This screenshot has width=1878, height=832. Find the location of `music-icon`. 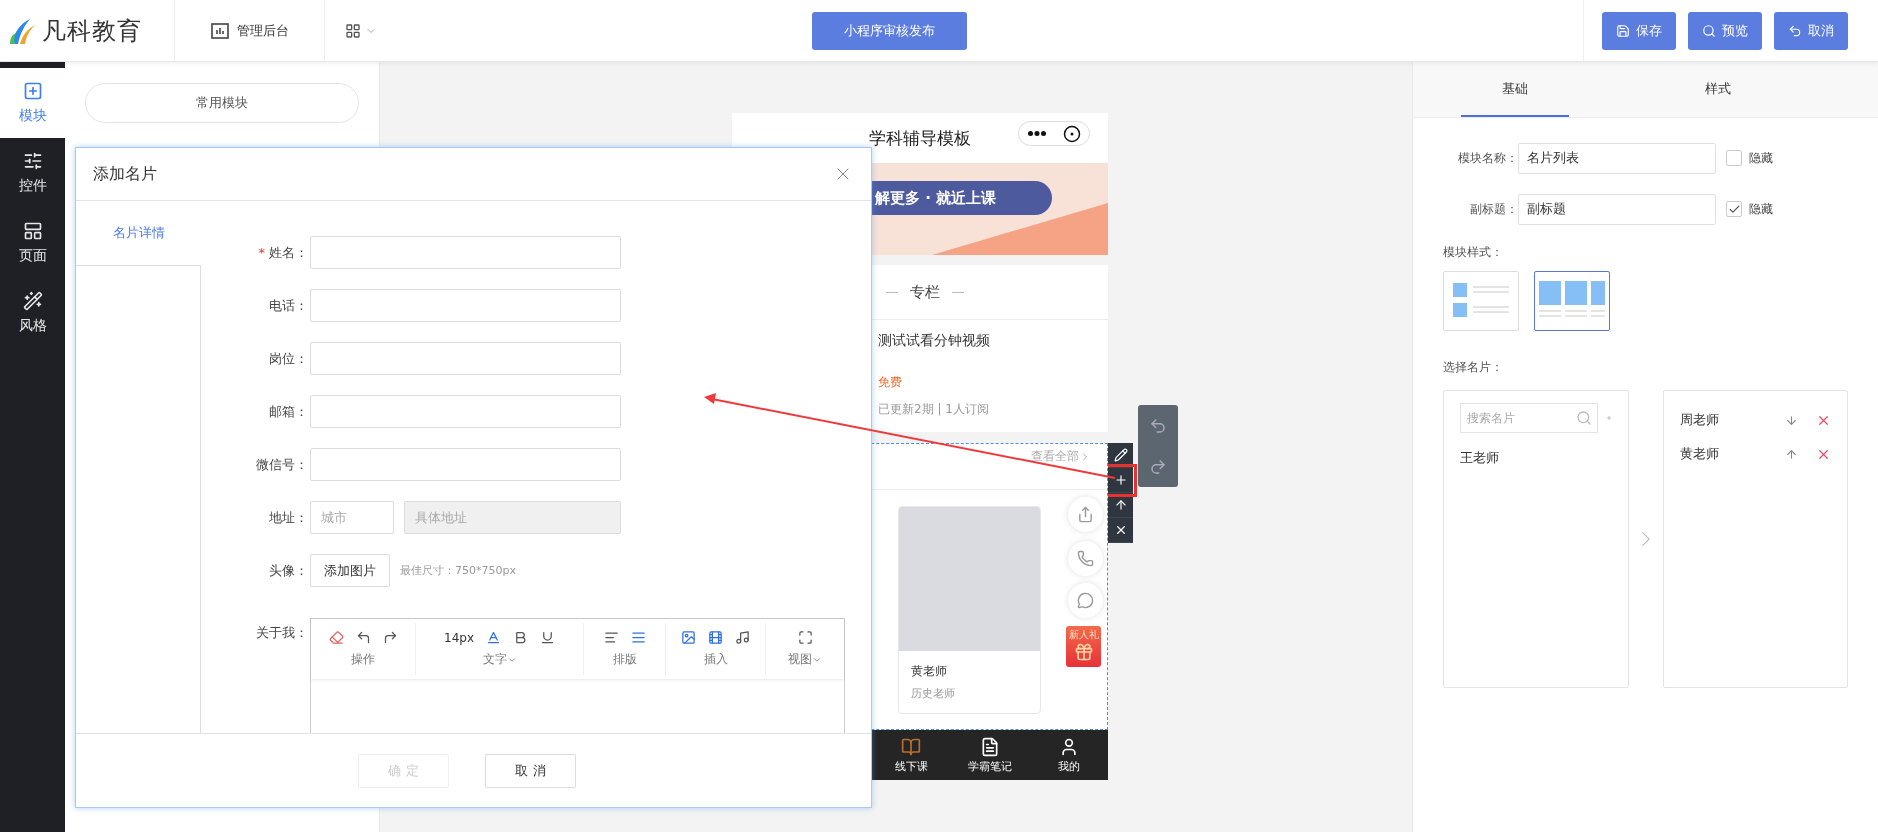

music-icon is located at coordinates (742, 637).